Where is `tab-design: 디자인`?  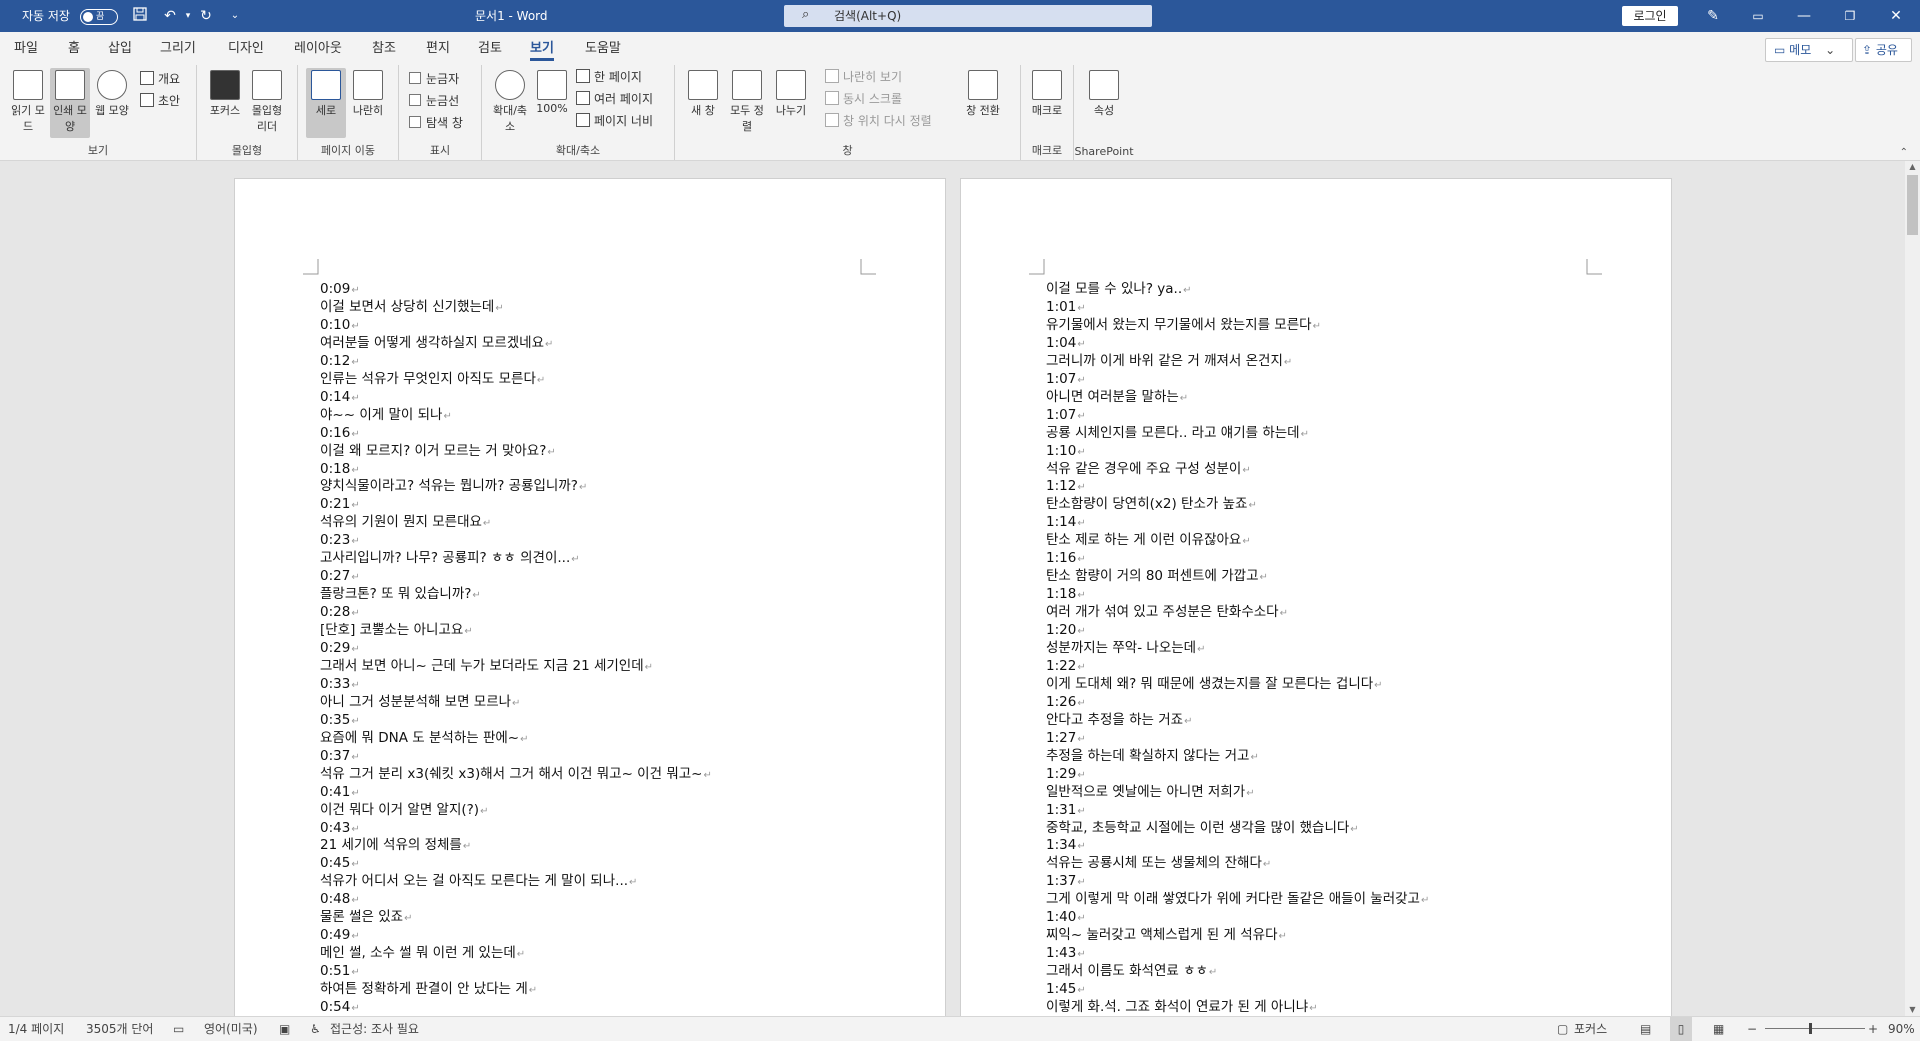 tab-design: 디자인 is located at coordinates (246, 48).